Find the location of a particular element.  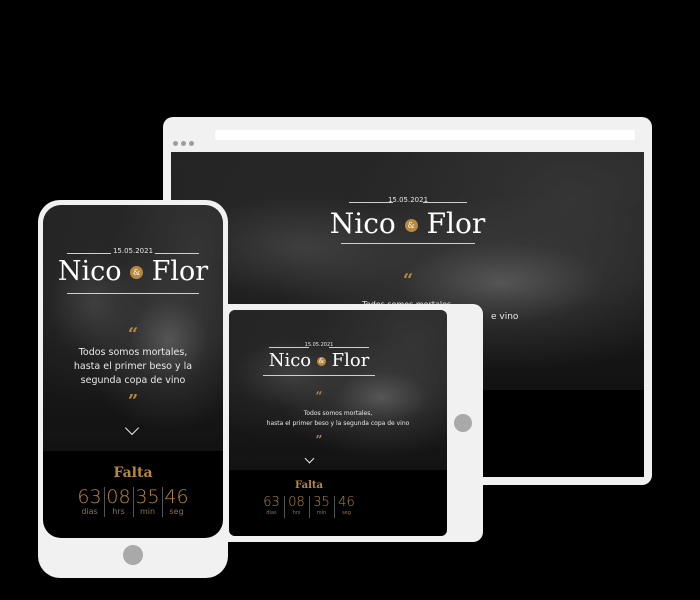

quote-text-tail: e vino is located at coordinates (505, 317).